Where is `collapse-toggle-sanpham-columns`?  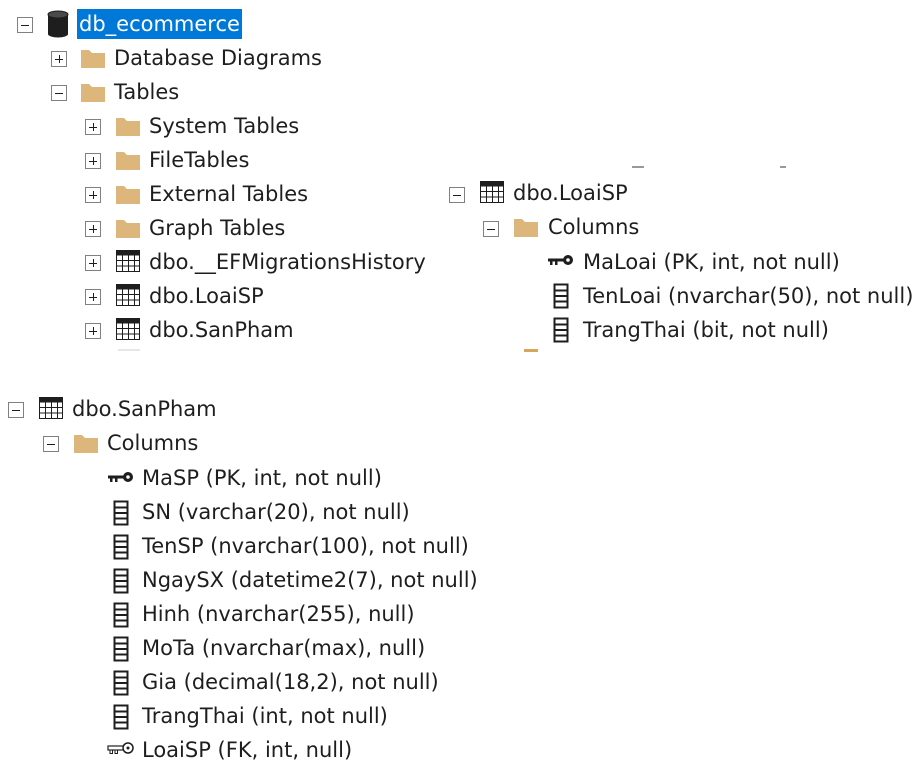
collapse-toggle-sanpham-columns is located at coordinates (51, 444).